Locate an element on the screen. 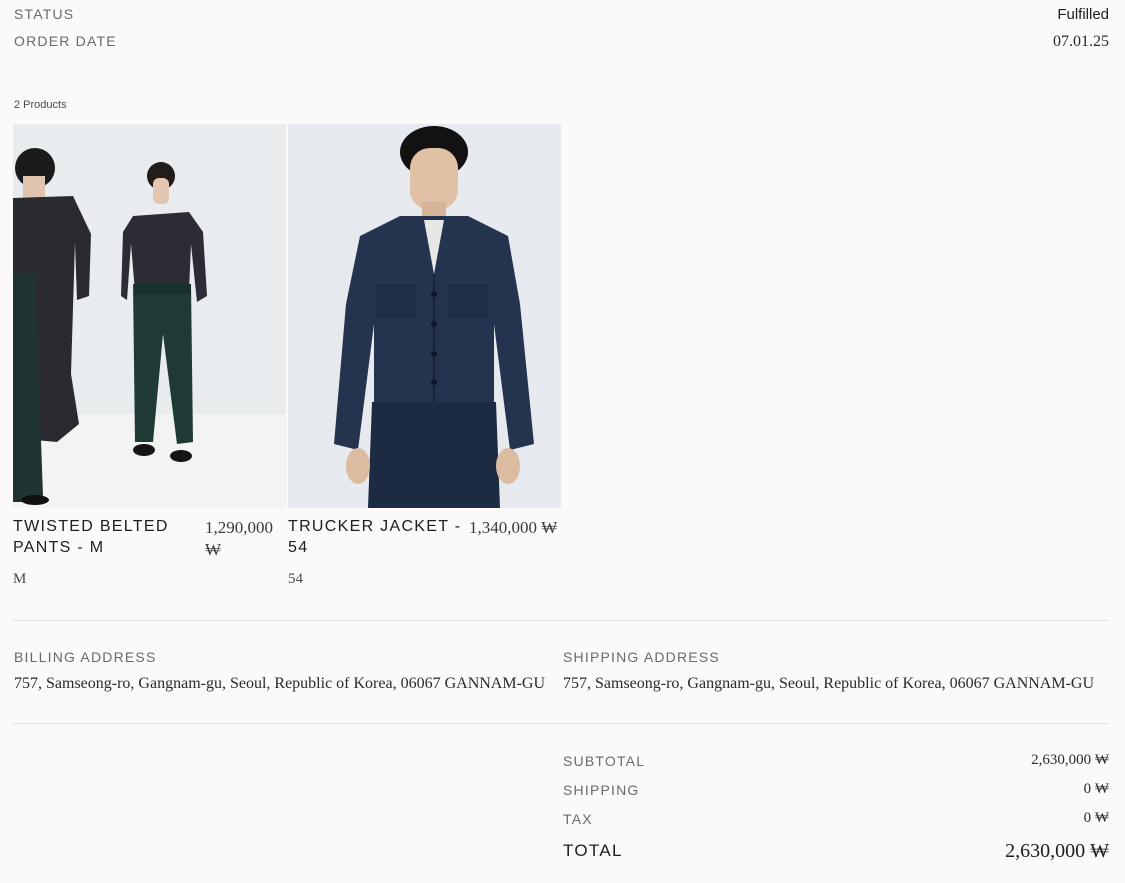 This screenshot has width=1125, height=883. model-photo-black-shirt-green-pants is located at coordinates (149, 316).